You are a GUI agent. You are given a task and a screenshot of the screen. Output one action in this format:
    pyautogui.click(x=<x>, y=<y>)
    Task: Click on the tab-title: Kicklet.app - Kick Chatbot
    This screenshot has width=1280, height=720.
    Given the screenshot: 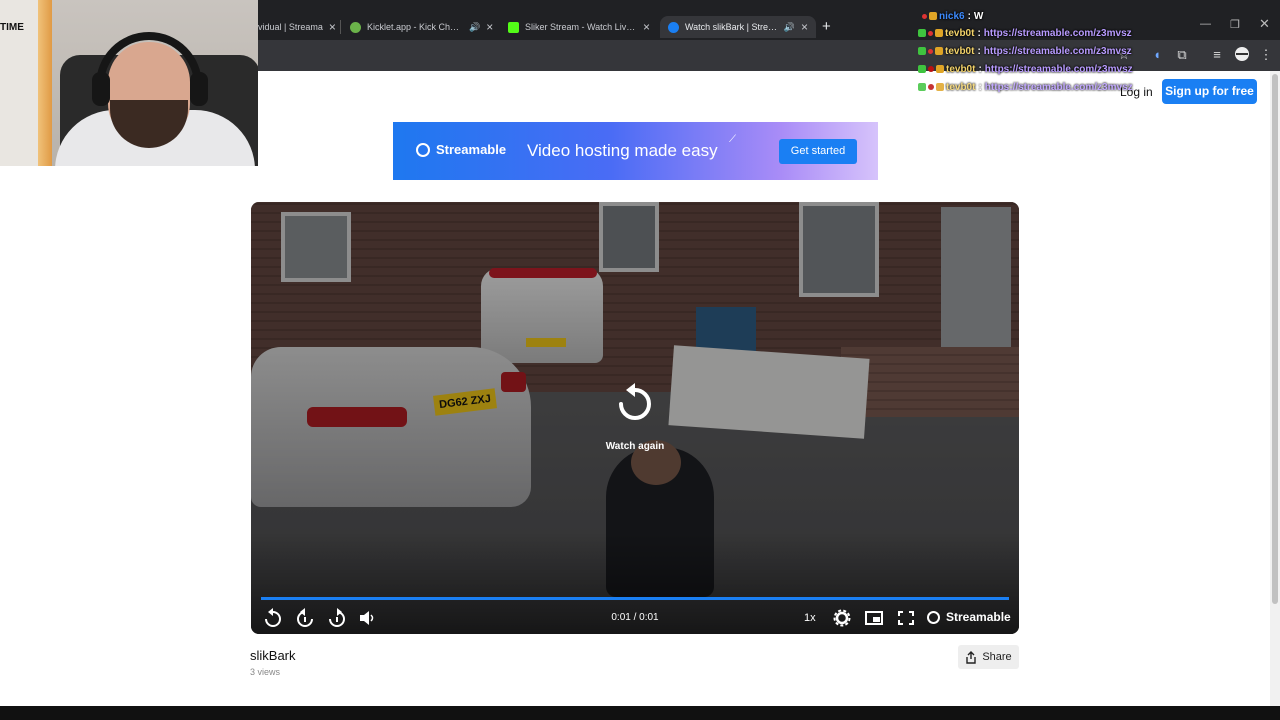 What is the action you would take?
    pyautogui.click(x=415, y=27)
    